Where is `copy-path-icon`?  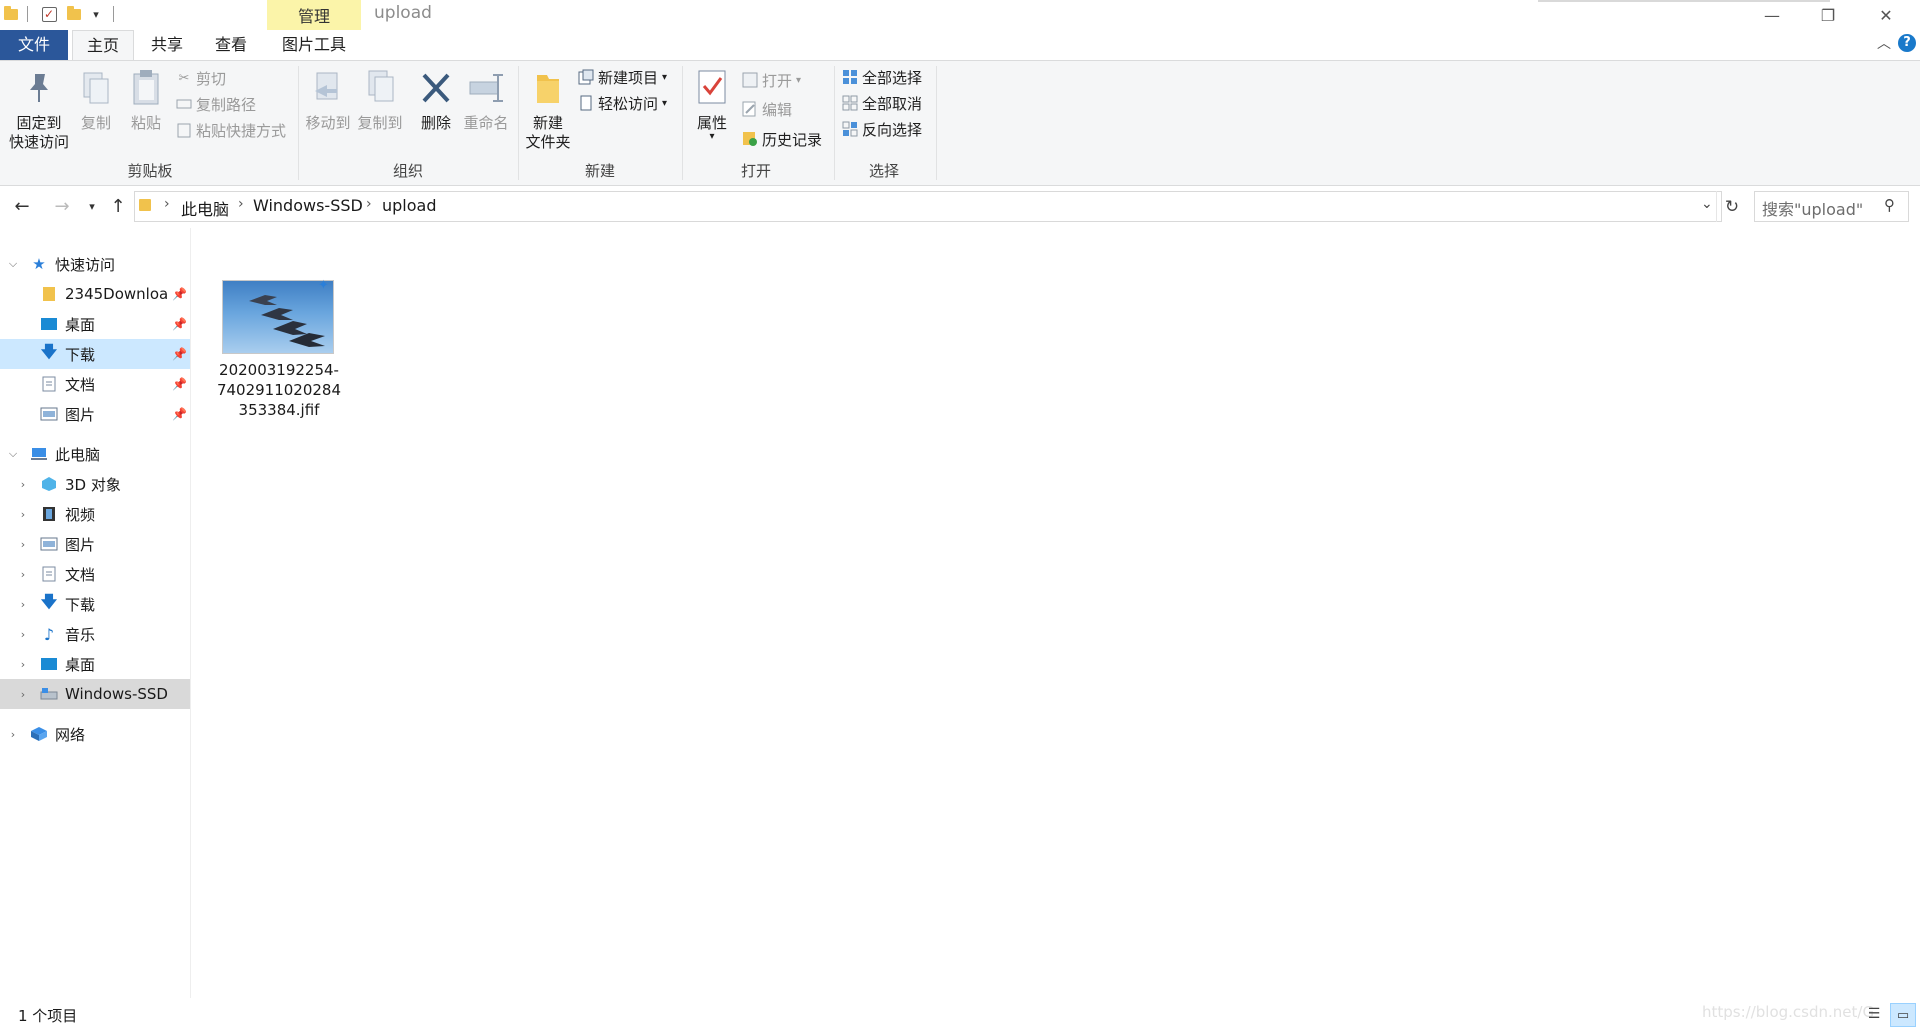
copy-path-icon is located at coordinates (184, 104).